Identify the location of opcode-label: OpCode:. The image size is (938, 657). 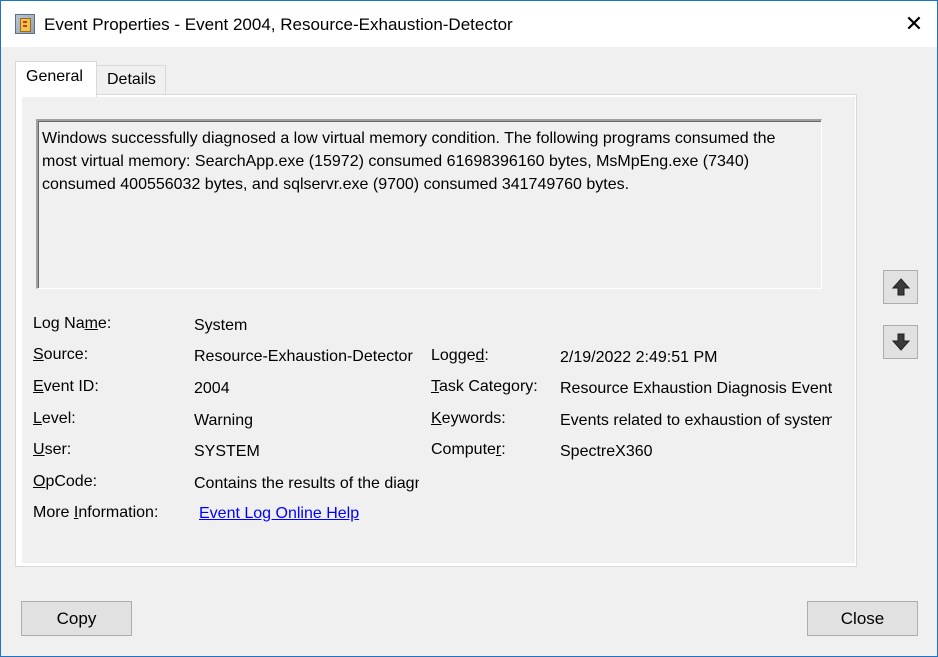
(65, 481).